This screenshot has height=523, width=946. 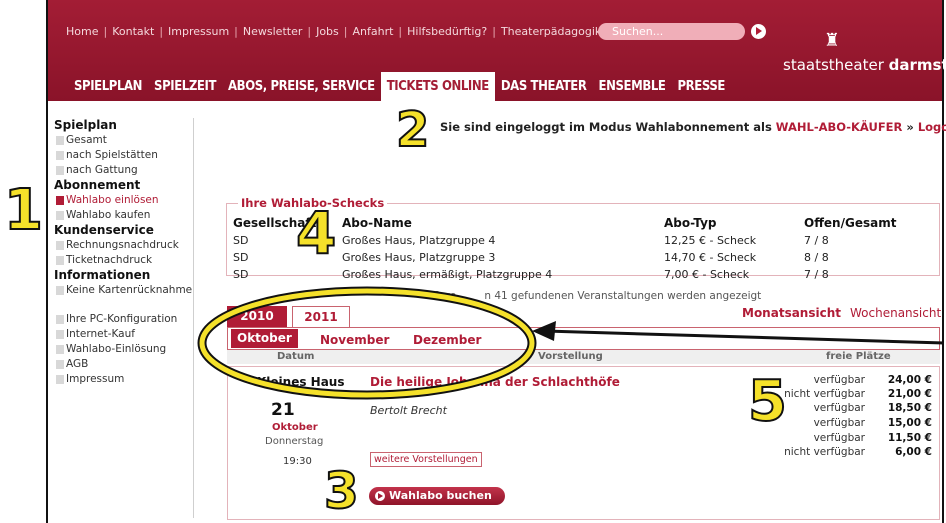 What do you see at coordinates (426, 459) in the screenshot?
I see `more-performances-button: weitere Vorstellungen` at bounding box center [426, 459].